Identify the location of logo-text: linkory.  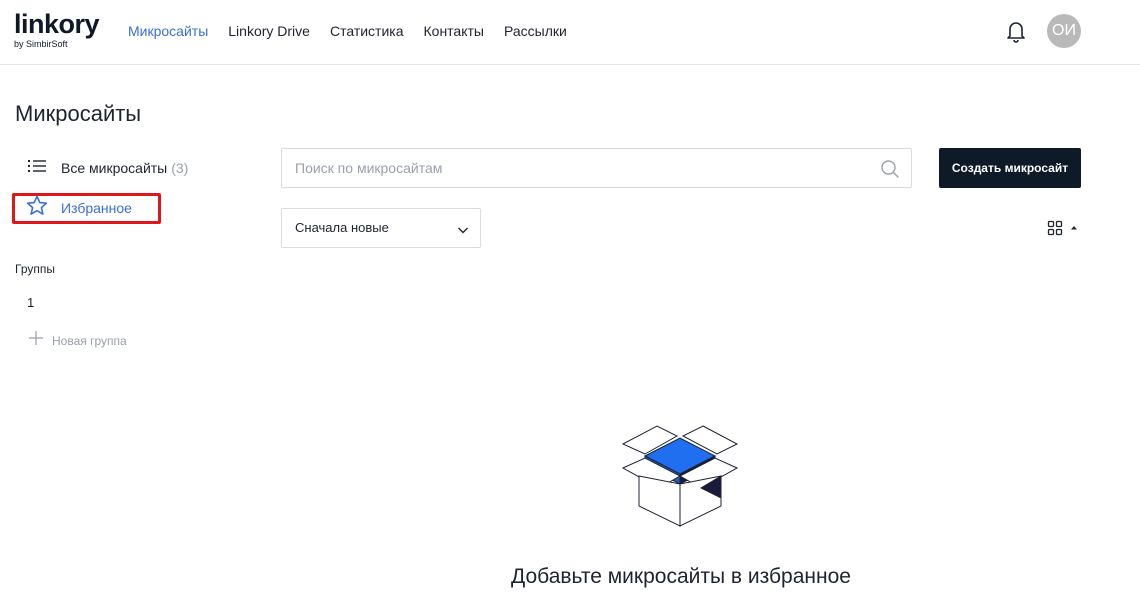
(57, 24).